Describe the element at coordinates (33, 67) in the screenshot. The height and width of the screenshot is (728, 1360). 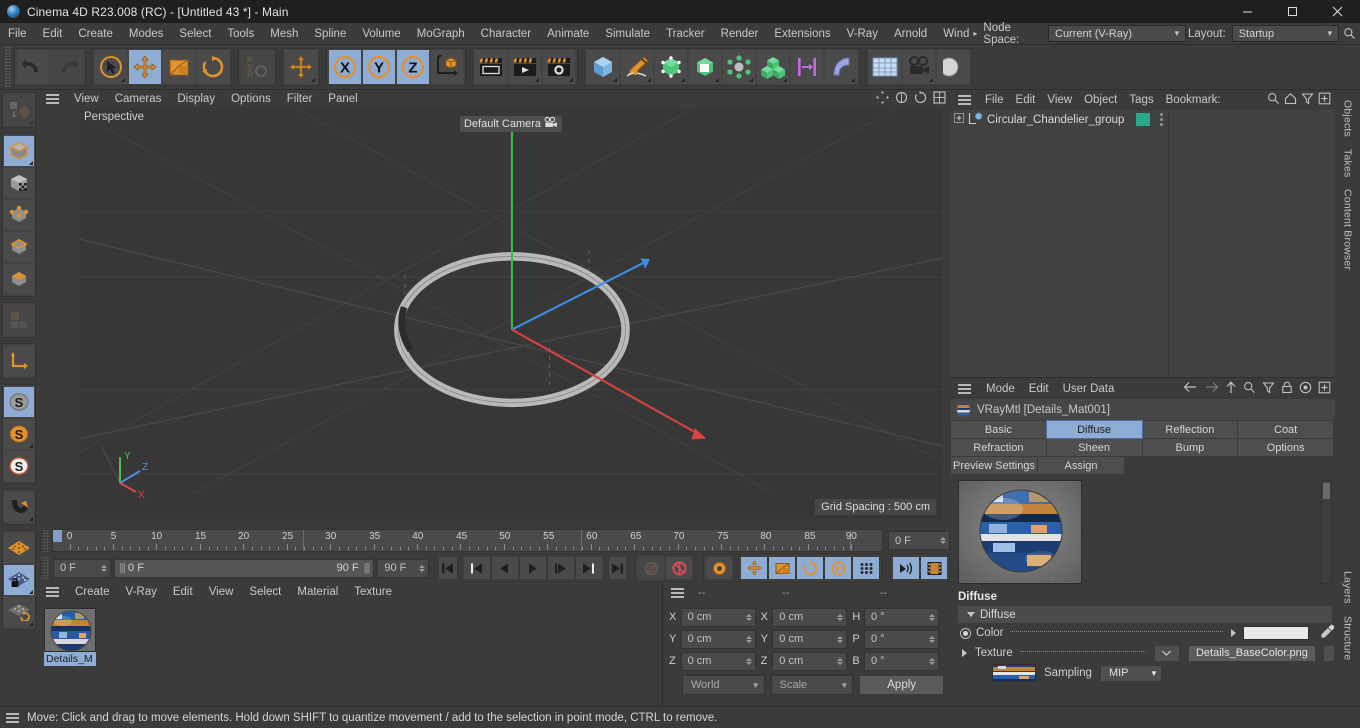
I see `undo-button` at that location.